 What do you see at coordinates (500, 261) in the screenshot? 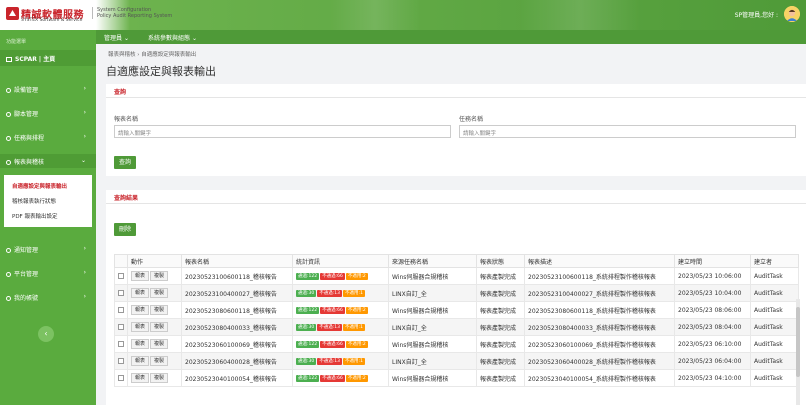
I see `column-header: 報表狀態` at bounding box center [500, 261].